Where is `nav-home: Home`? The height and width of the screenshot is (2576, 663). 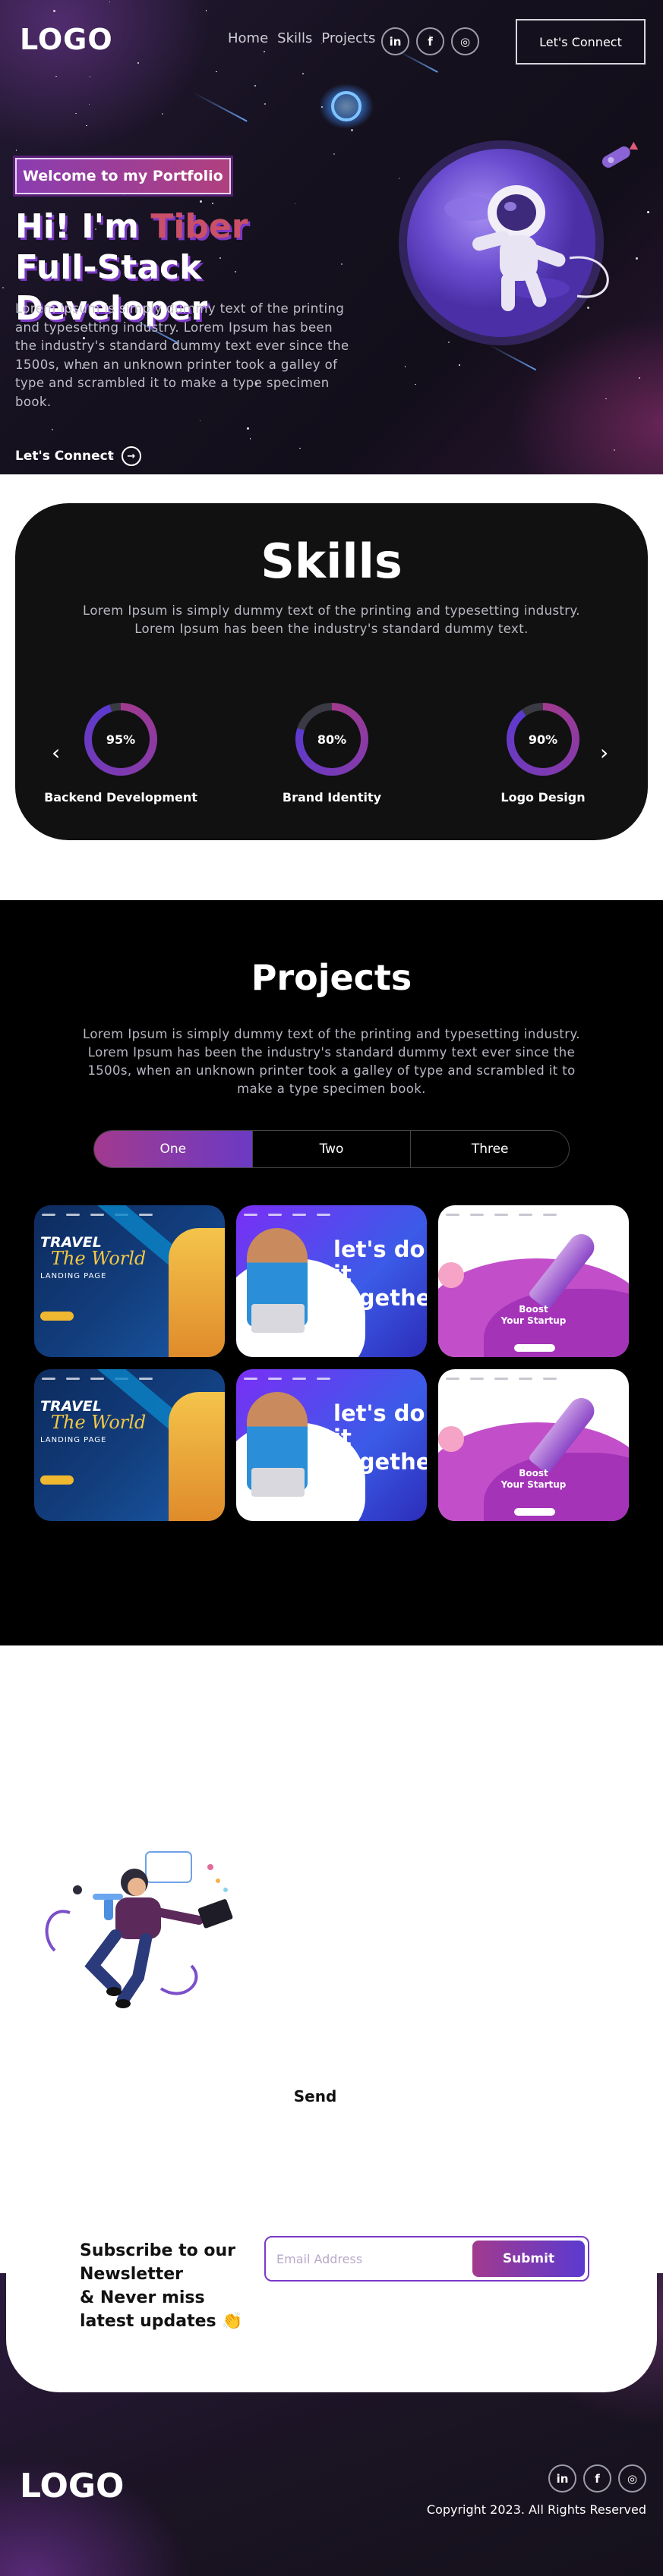 nav-home: Home is located at coordinates (248, 38).